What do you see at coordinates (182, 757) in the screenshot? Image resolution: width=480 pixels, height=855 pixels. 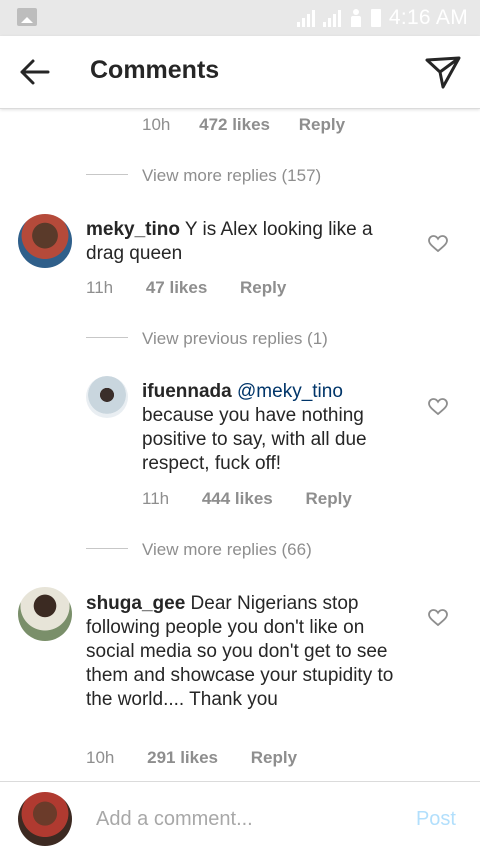 I see `comment-likes: 291 likes` at bounding box center [182, 757].